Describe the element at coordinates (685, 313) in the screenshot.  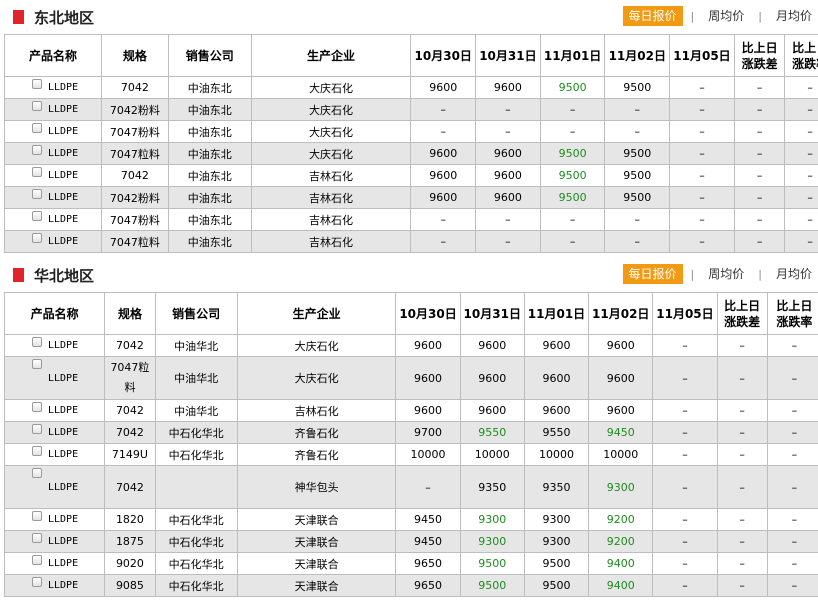
I see `header-date-5: 11月05日` at that location.